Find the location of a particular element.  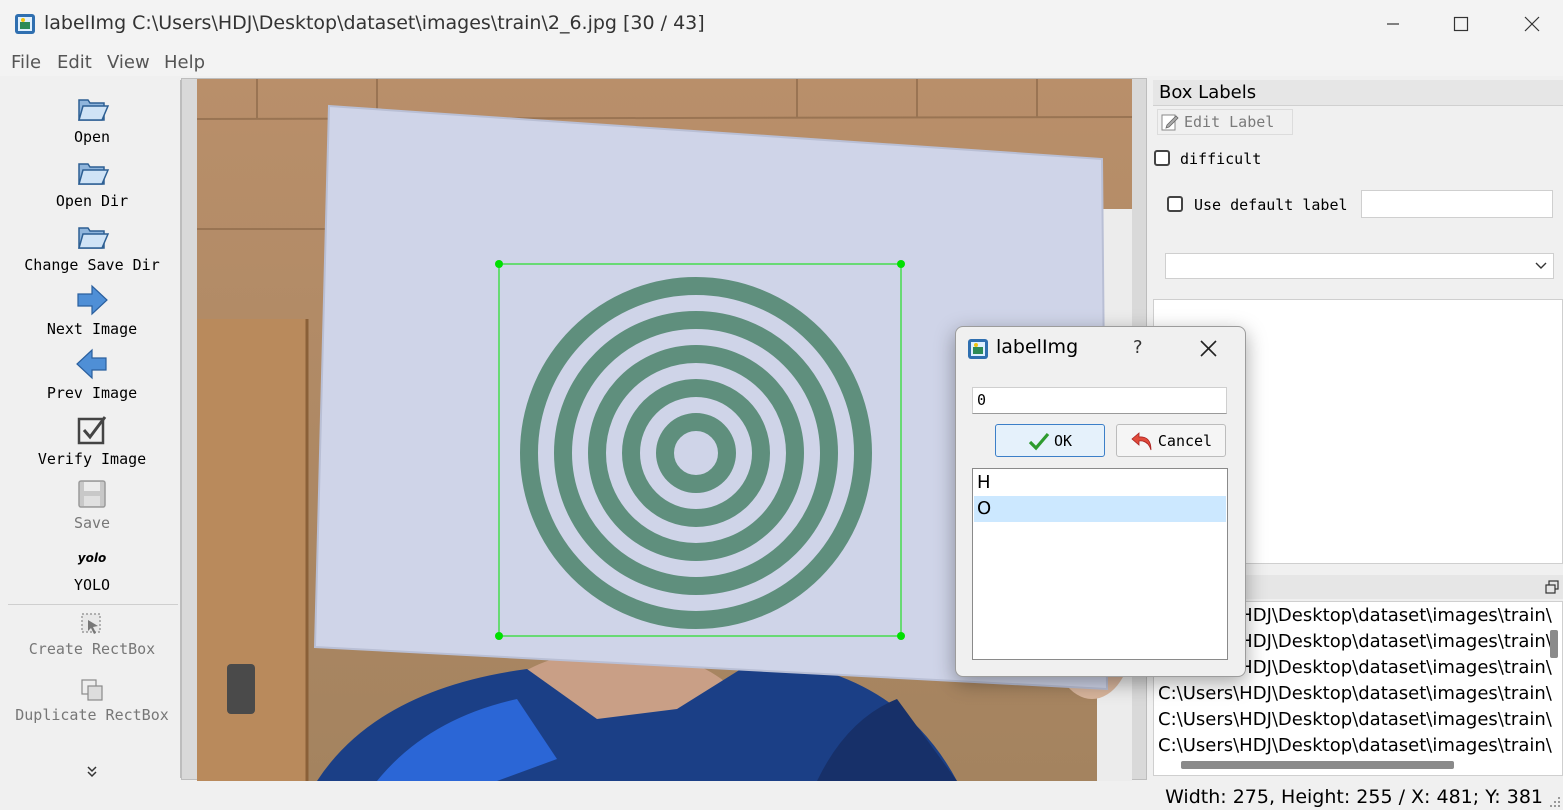

ok-label: OK is located at coordinates (1063, 440).